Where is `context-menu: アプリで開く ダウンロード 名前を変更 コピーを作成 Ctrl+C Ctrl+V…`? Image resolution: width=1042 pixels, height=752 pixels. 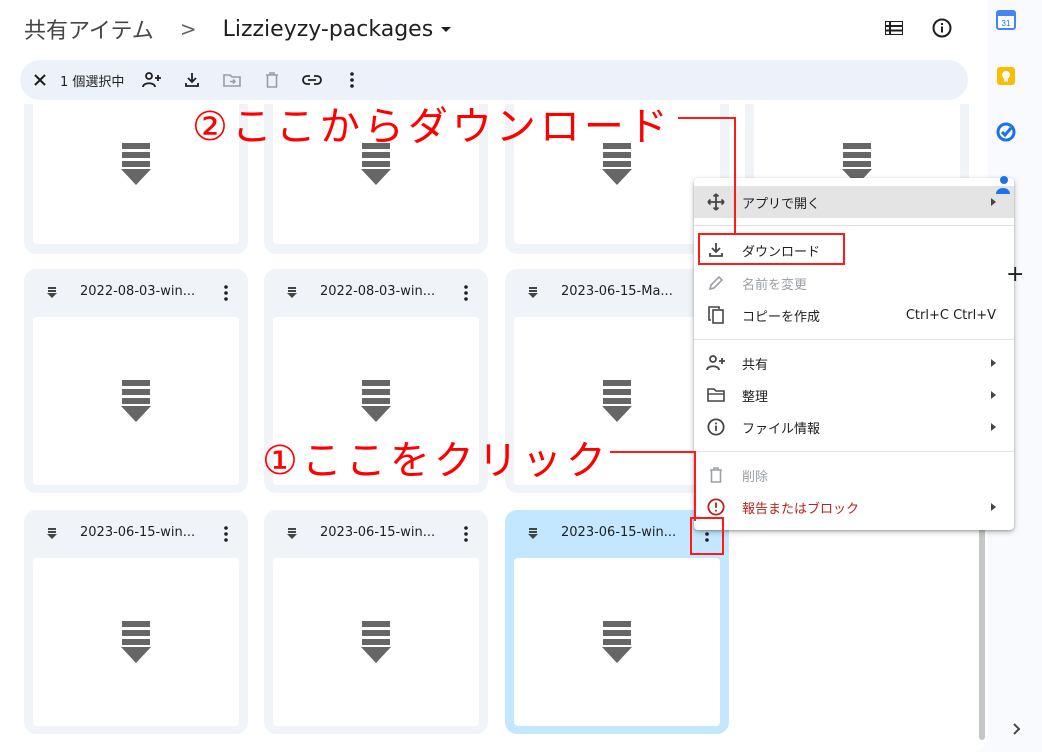
context-menu: アプリで開く ダウンロード 名前を変更 コピーを作成 Ctrl+C Ctrl+V… is located at coordinates (854, 354).